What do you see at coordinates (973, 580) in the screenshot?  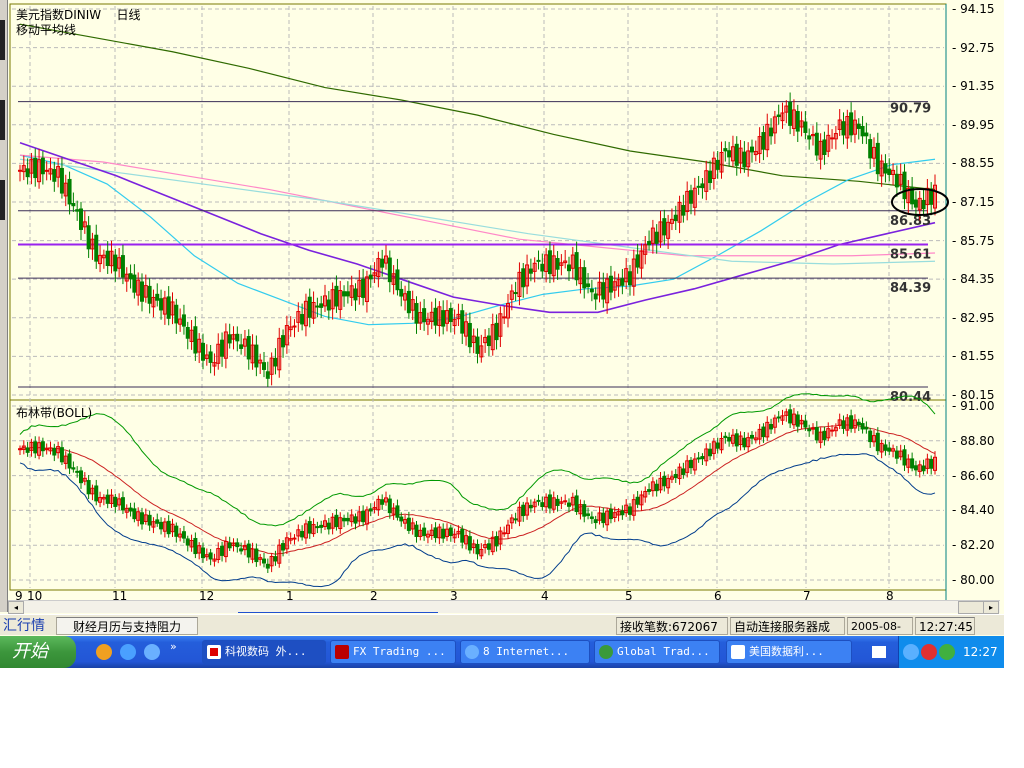 I see `boll-tick-label: - 80.00` at bounding box center [973, 580].